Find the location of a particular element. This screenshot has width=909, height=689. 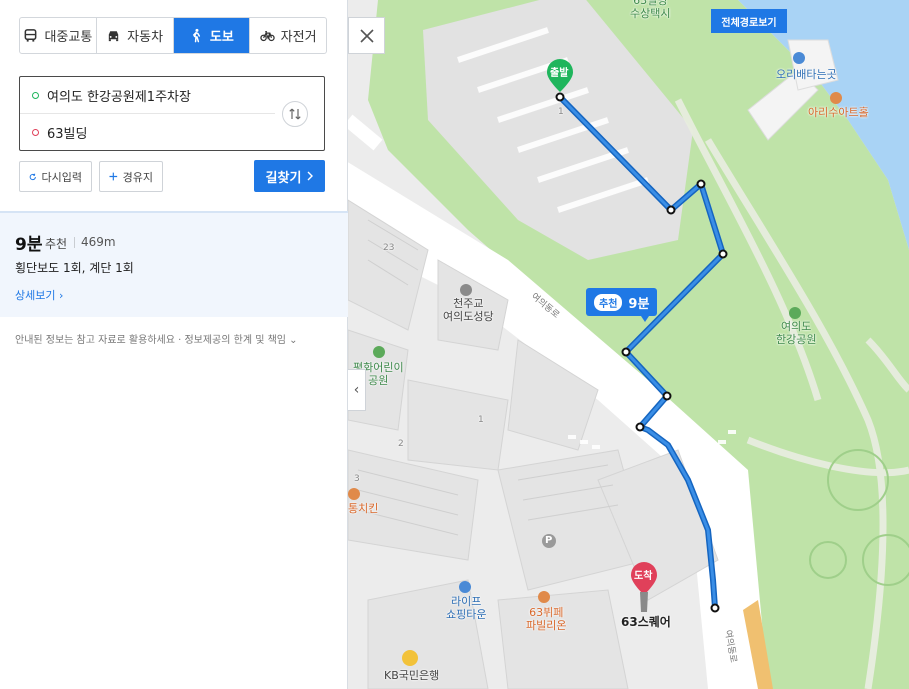

destination-text: 63빌딩 is located at coordinates (67, 134).